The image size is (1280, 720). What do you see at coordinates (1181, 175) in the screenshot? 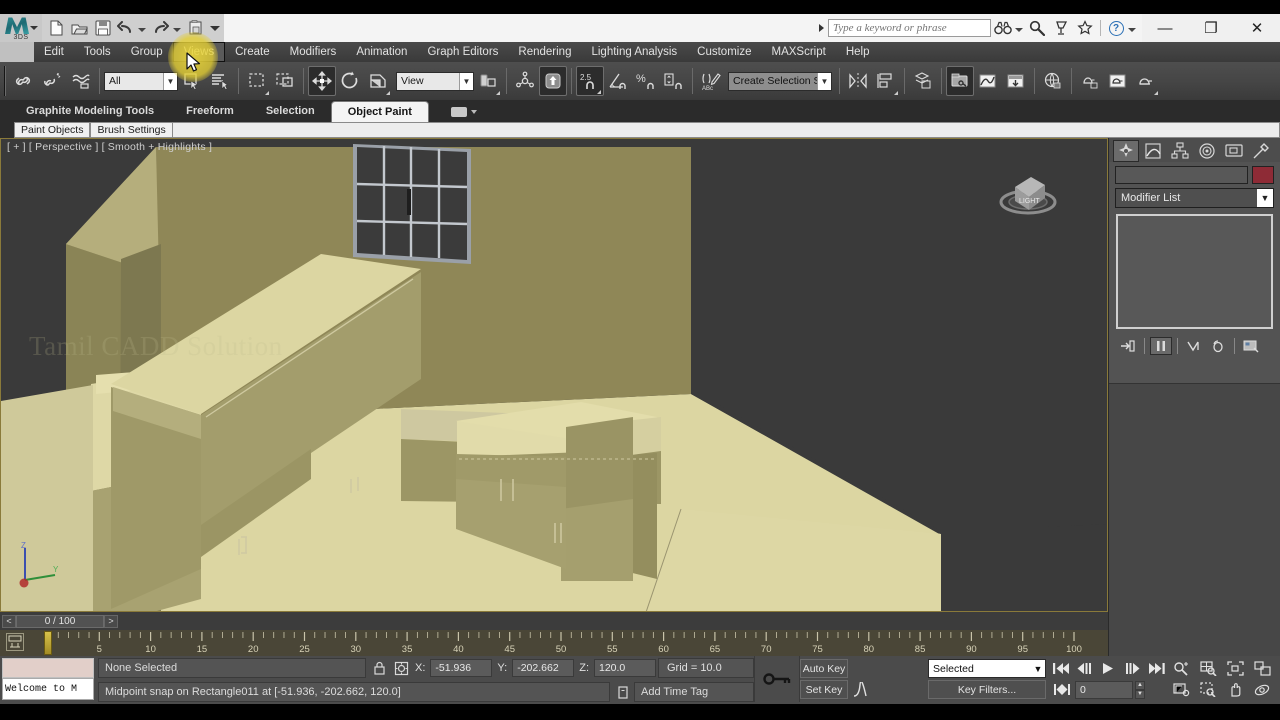
I see `object-name-field` at bounding box center [1181, 175].